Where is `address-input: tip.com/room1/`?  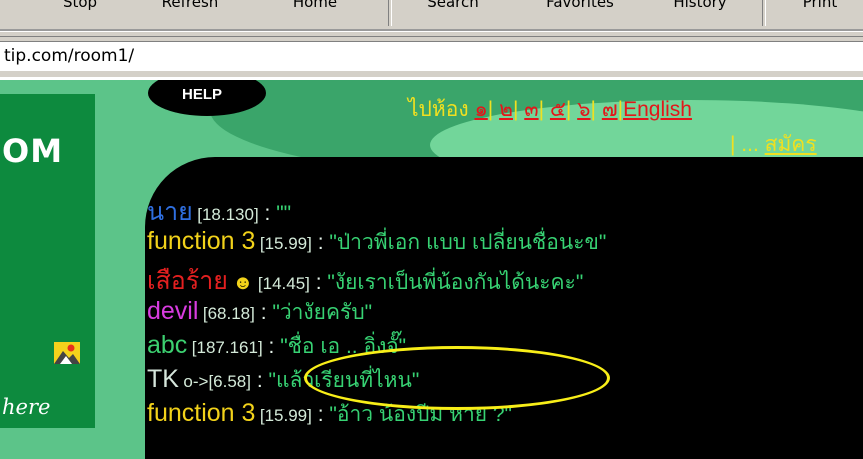
address-input: tip.com/room1/ is located at coordinates (431, 56).